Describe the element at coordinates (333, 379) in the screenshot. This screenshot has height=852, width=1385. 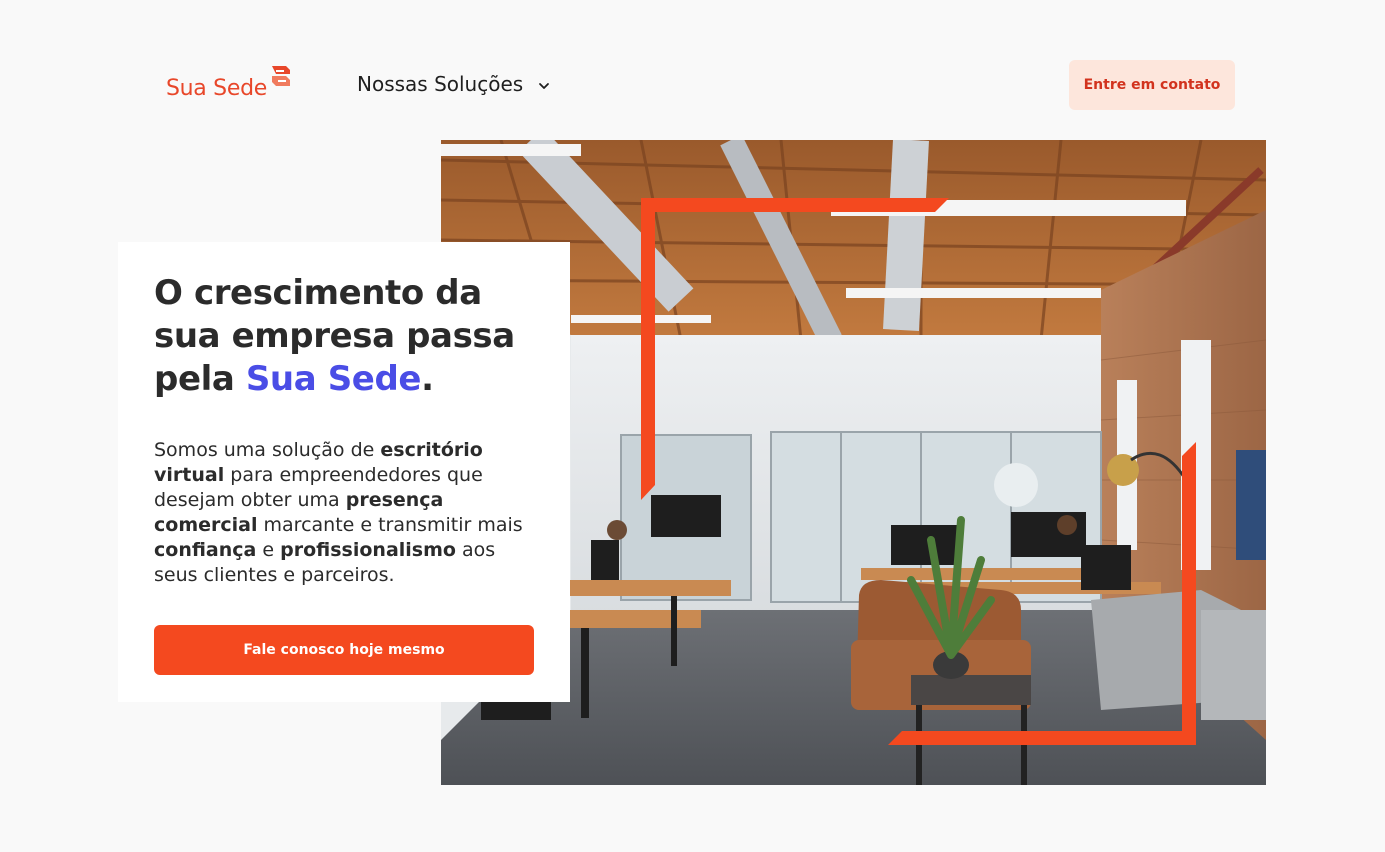
I see `headline-brand: Sua Sede` at that location.